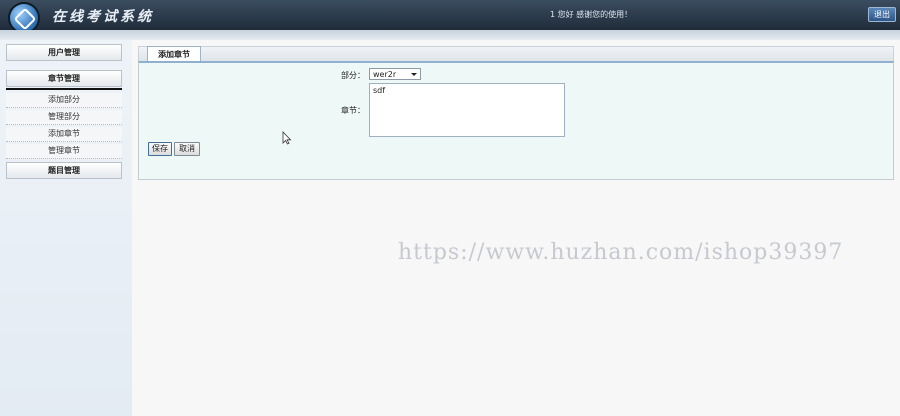  I want to click on chapter-label: 章节：, so click(353, 110).